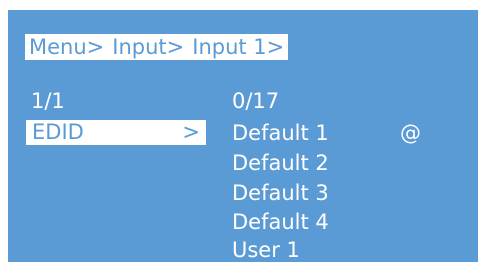 The image size is (491, 262). What do you see at coordinates (191, 132) in the screenshot?
I see `submenu-arrow-icon: >` at bounding box center [191, 132].